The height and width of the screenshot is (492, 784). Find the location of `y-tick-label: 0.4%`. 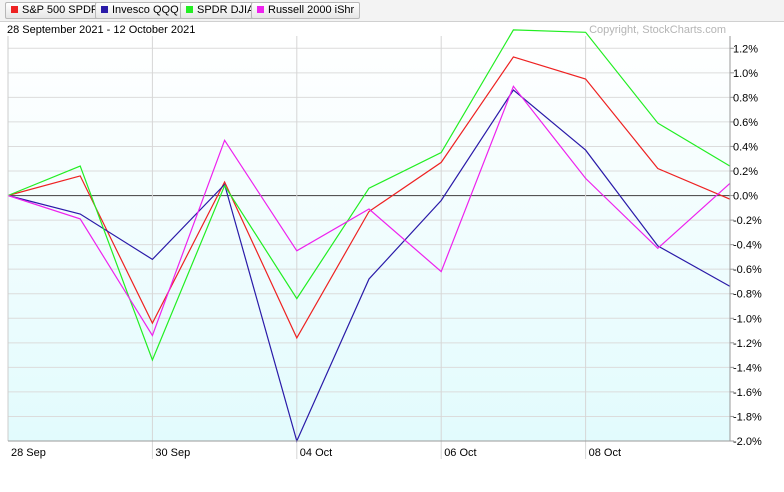

y-tick-label: 0.4% is located at coordinates (745, 147).